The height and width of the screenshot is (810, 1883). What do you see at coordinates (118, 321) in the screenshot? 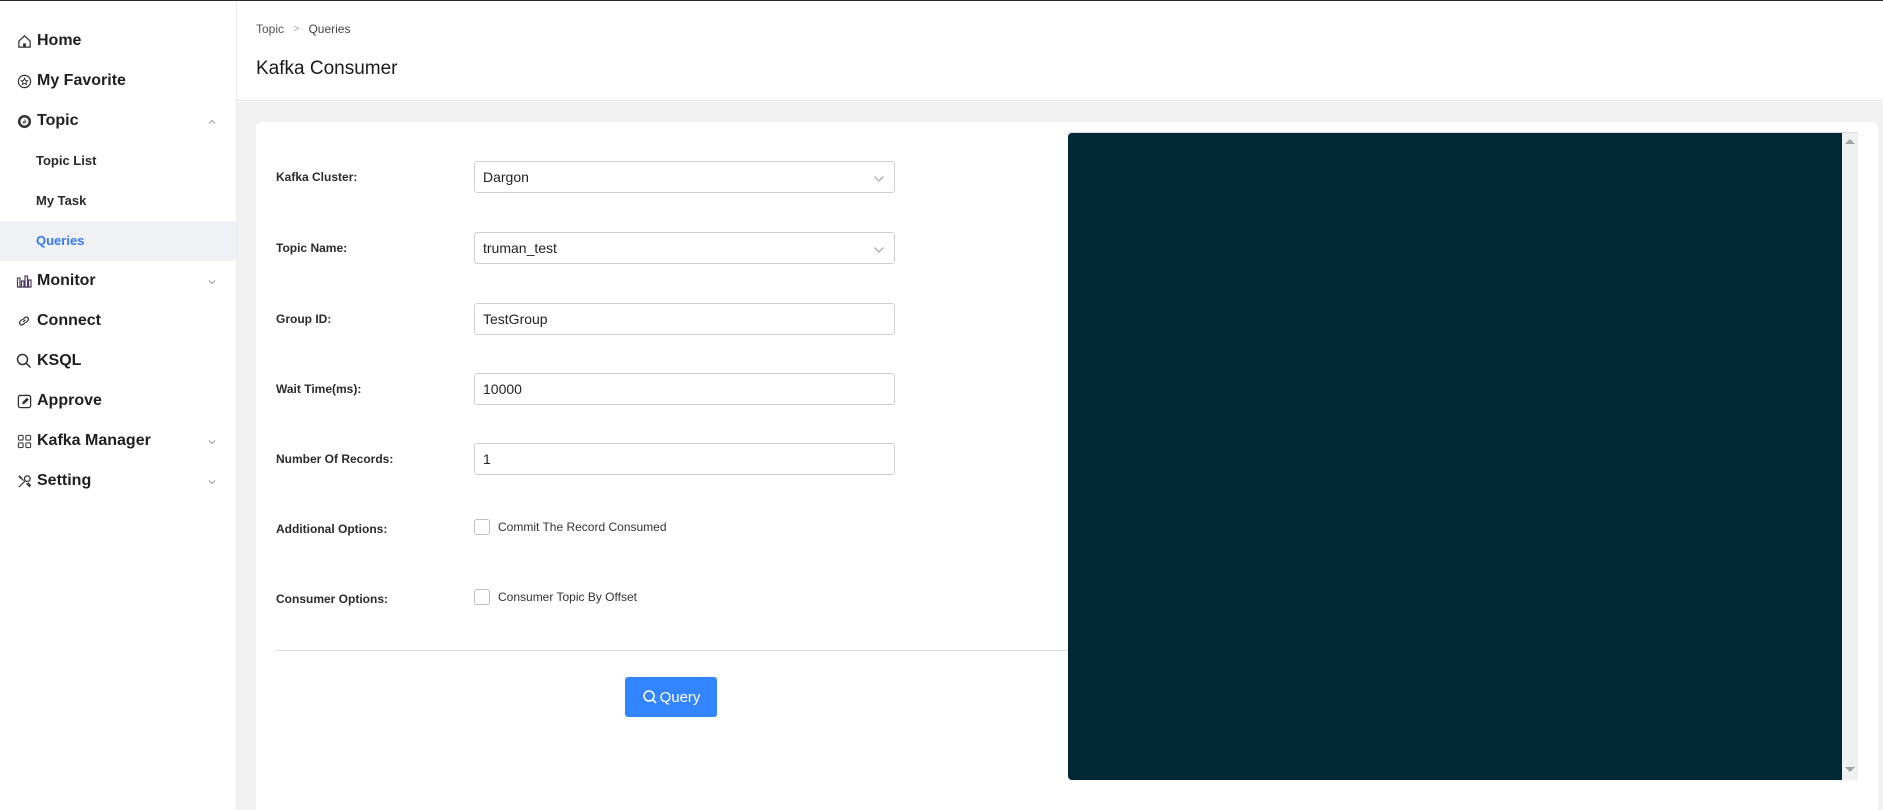
I see `sidebar-item-connect: Connect` at bounding box center [118, 321].